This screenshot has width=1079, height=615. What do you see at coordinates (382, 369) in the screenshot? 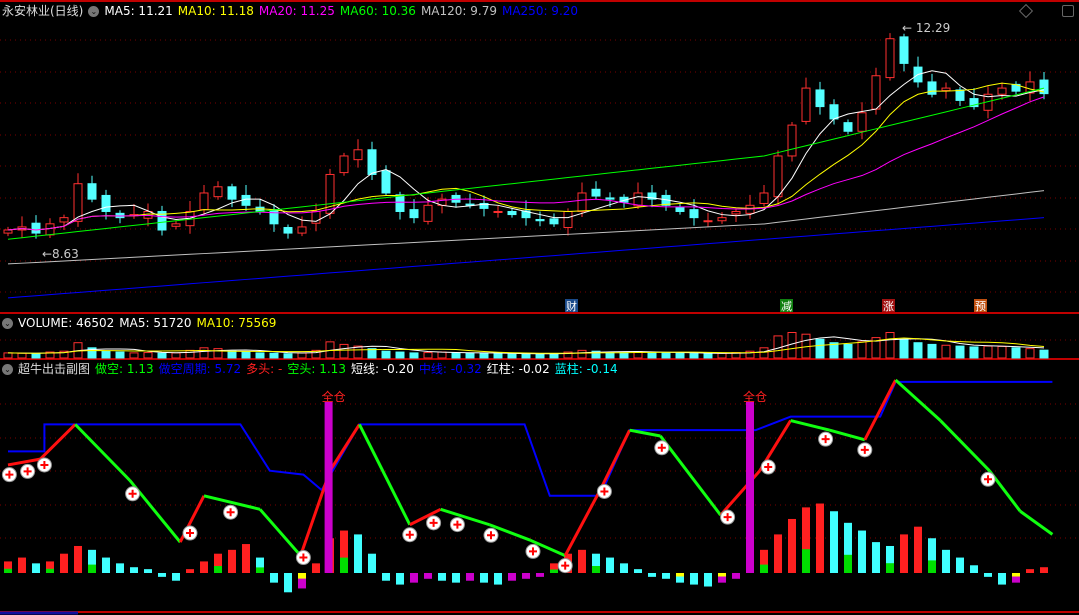
I see `indicator-labels-label: 短线: -0.20` at bounding box center [382, 369].